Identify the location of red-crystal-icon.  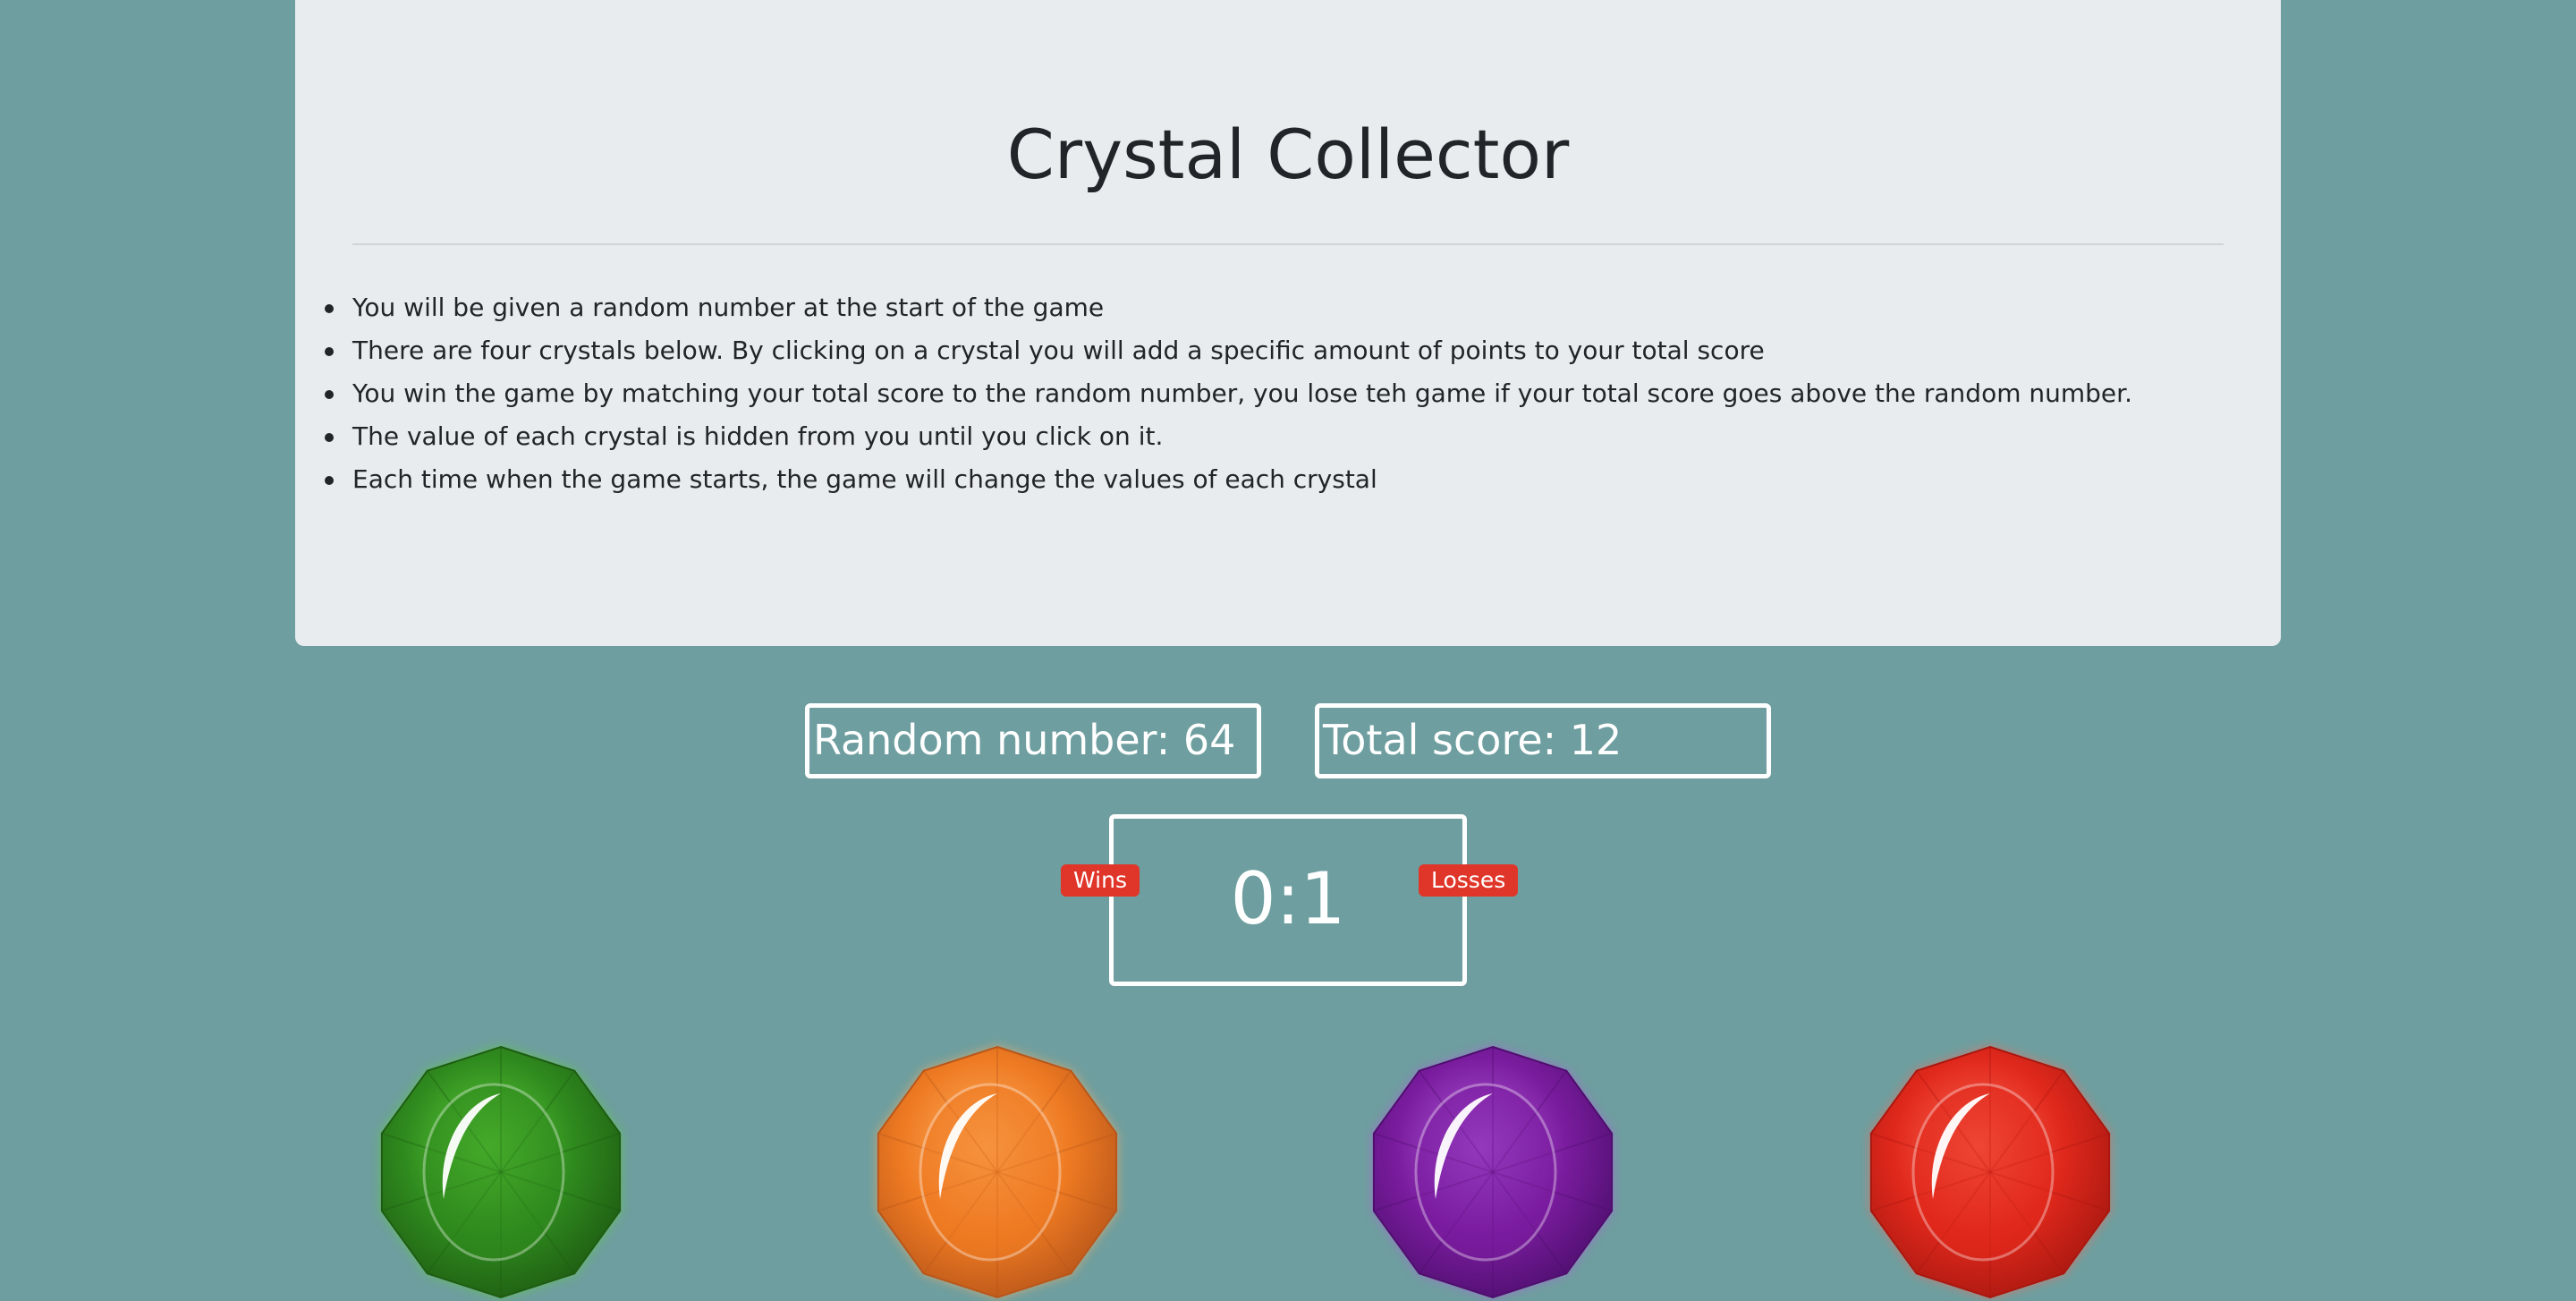
(1990, 1172).